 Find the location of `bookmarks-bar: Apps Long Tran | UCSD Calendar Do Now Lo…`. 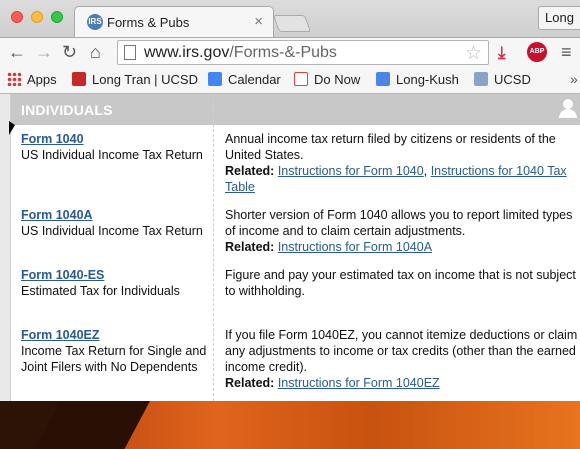

bookmarks-bar: Apps Long Tran | UCSD Calendar Do Now Lo… is located at coordinates (290, 80).